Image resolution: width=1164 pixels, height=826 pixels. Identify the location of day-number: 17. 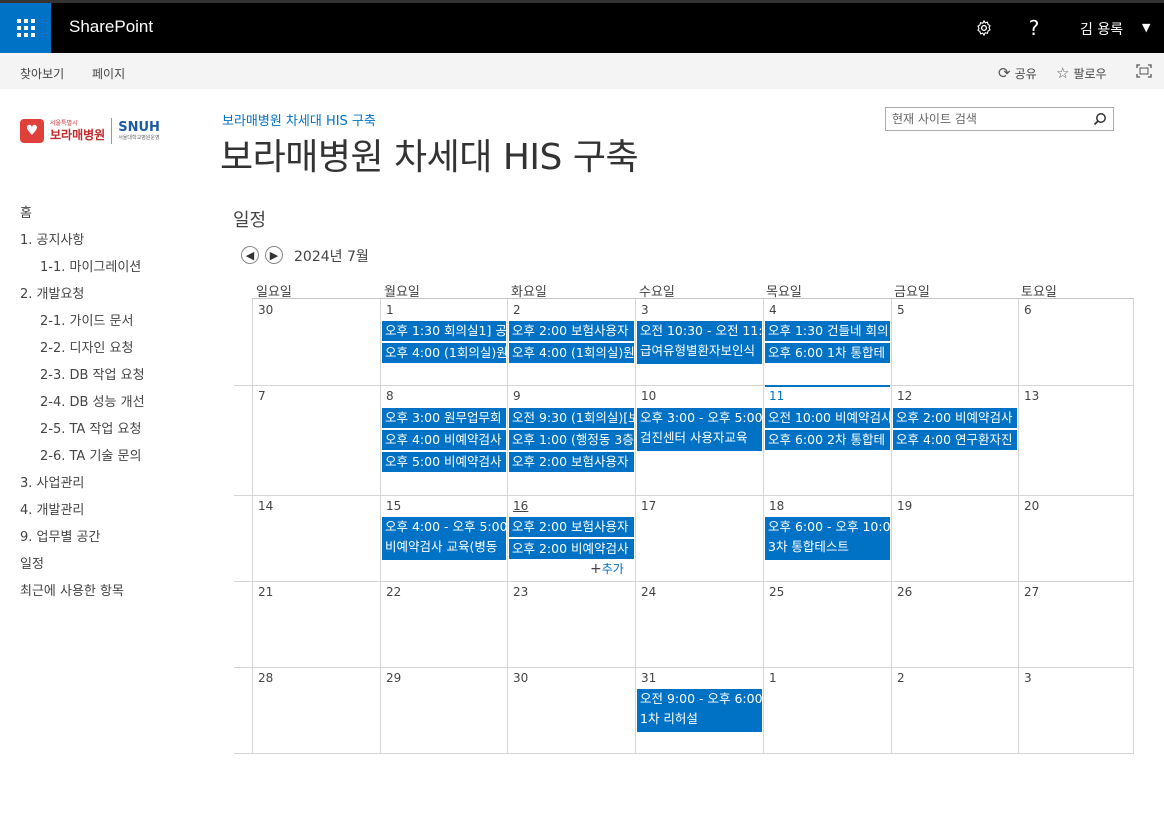
(648, 506).